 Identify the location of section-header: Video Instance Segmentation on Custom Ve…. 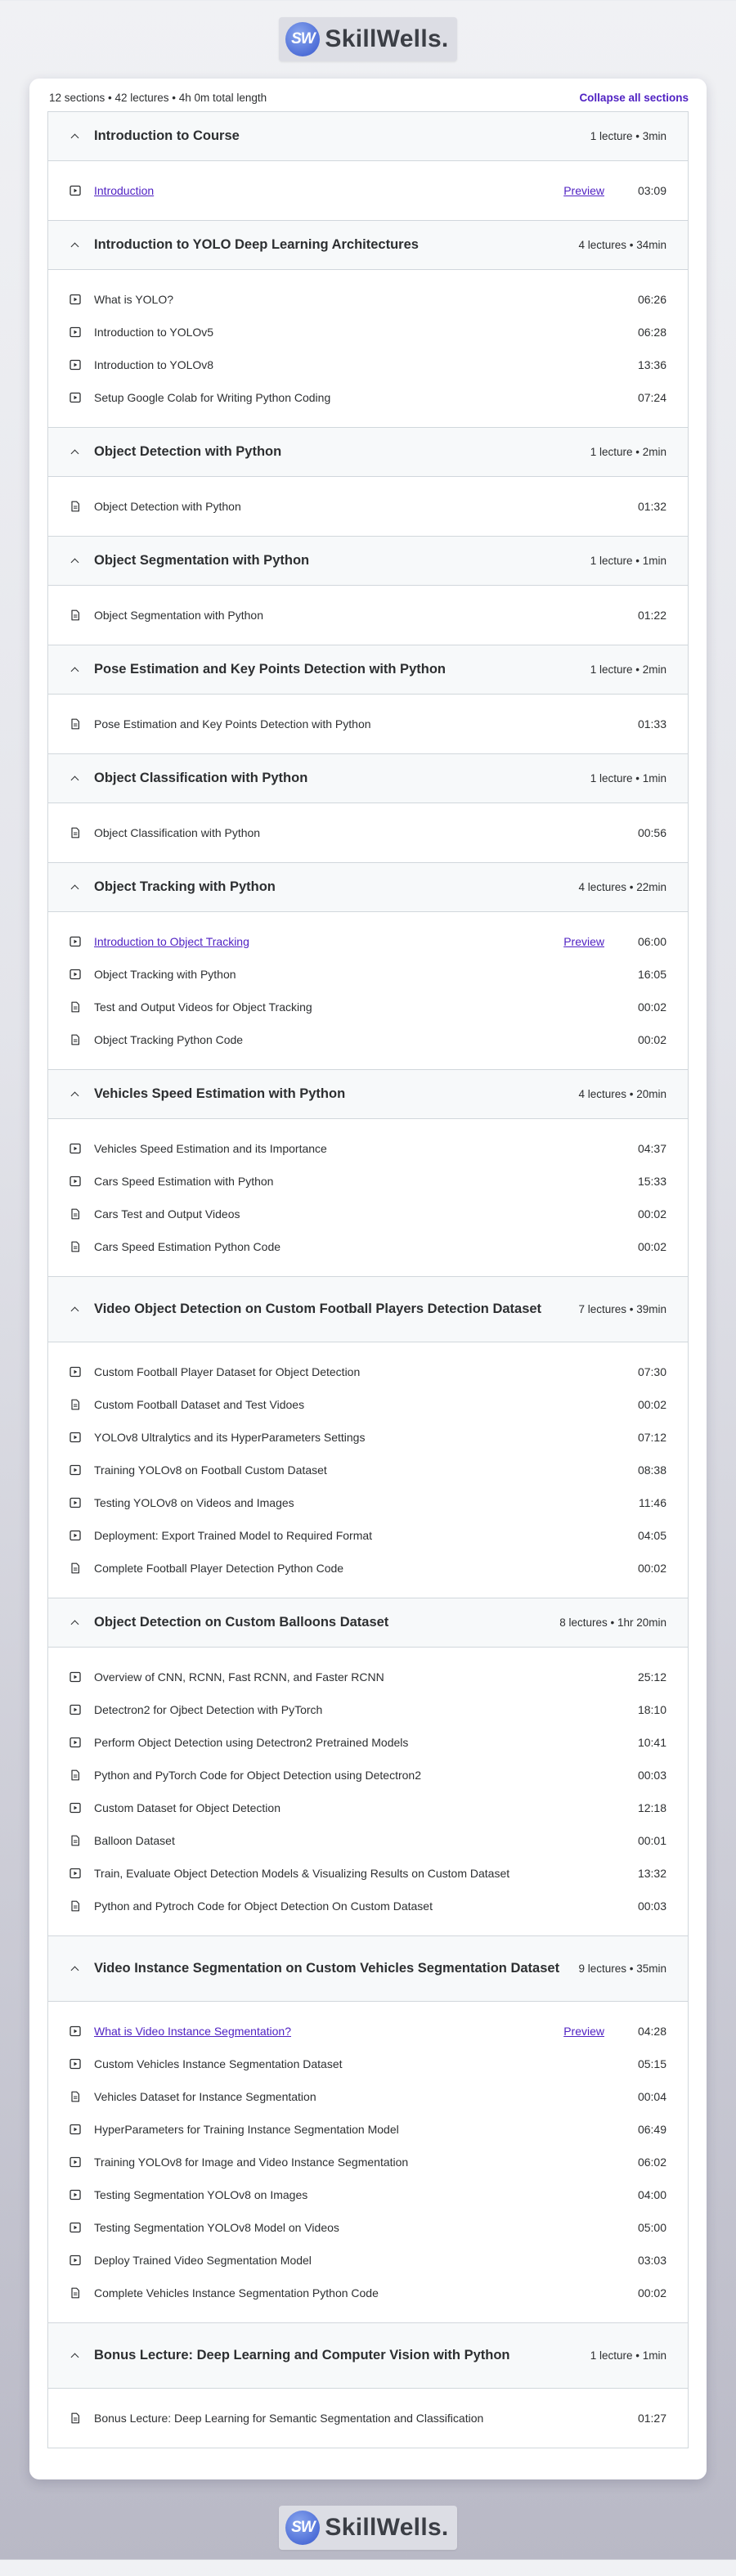
(368, 1969).